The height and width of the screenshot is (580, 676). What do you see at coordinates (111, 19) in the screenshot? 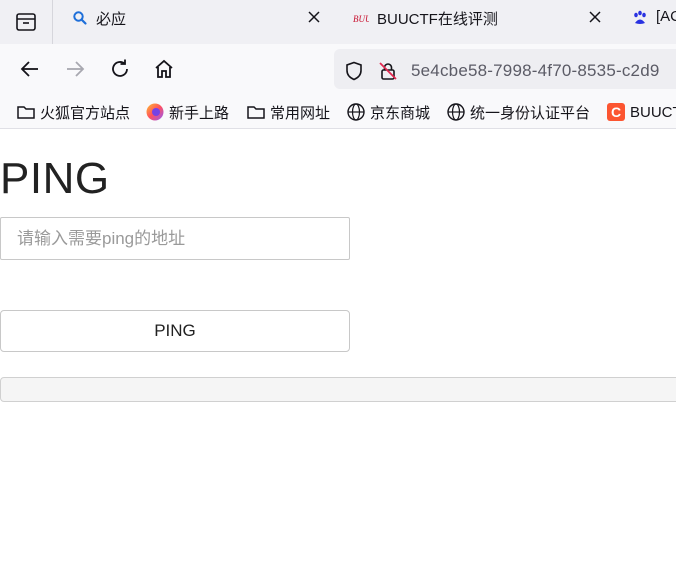
I see `tab-label: 必应` at bounding box center [111, 19].